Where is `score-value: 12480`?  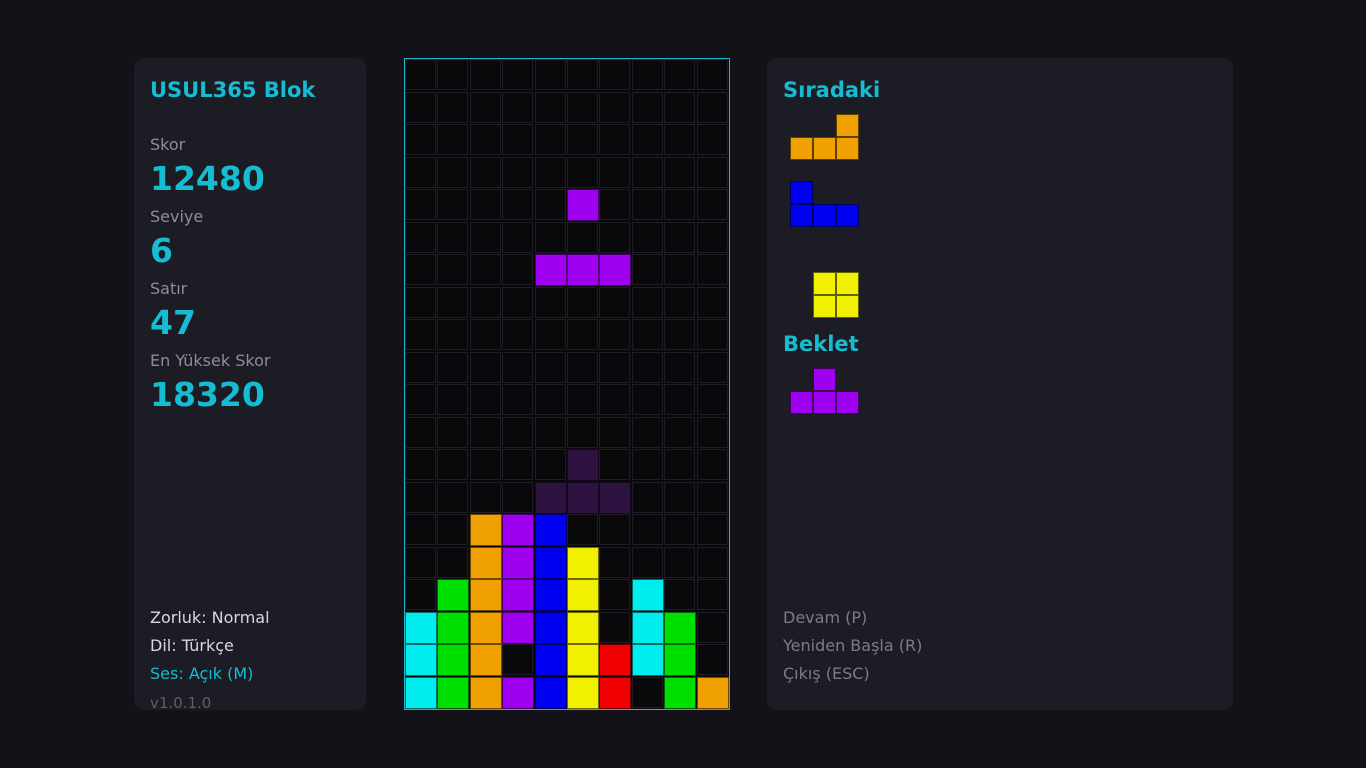
score-value: 12480 is located at coordinates (207, 178).